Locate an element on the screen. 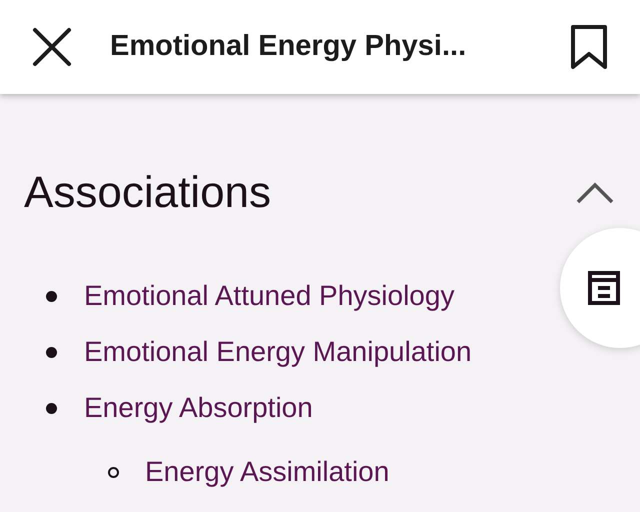  article-link: Emotional Energy Manipulation is located at coordinates (278, 352).